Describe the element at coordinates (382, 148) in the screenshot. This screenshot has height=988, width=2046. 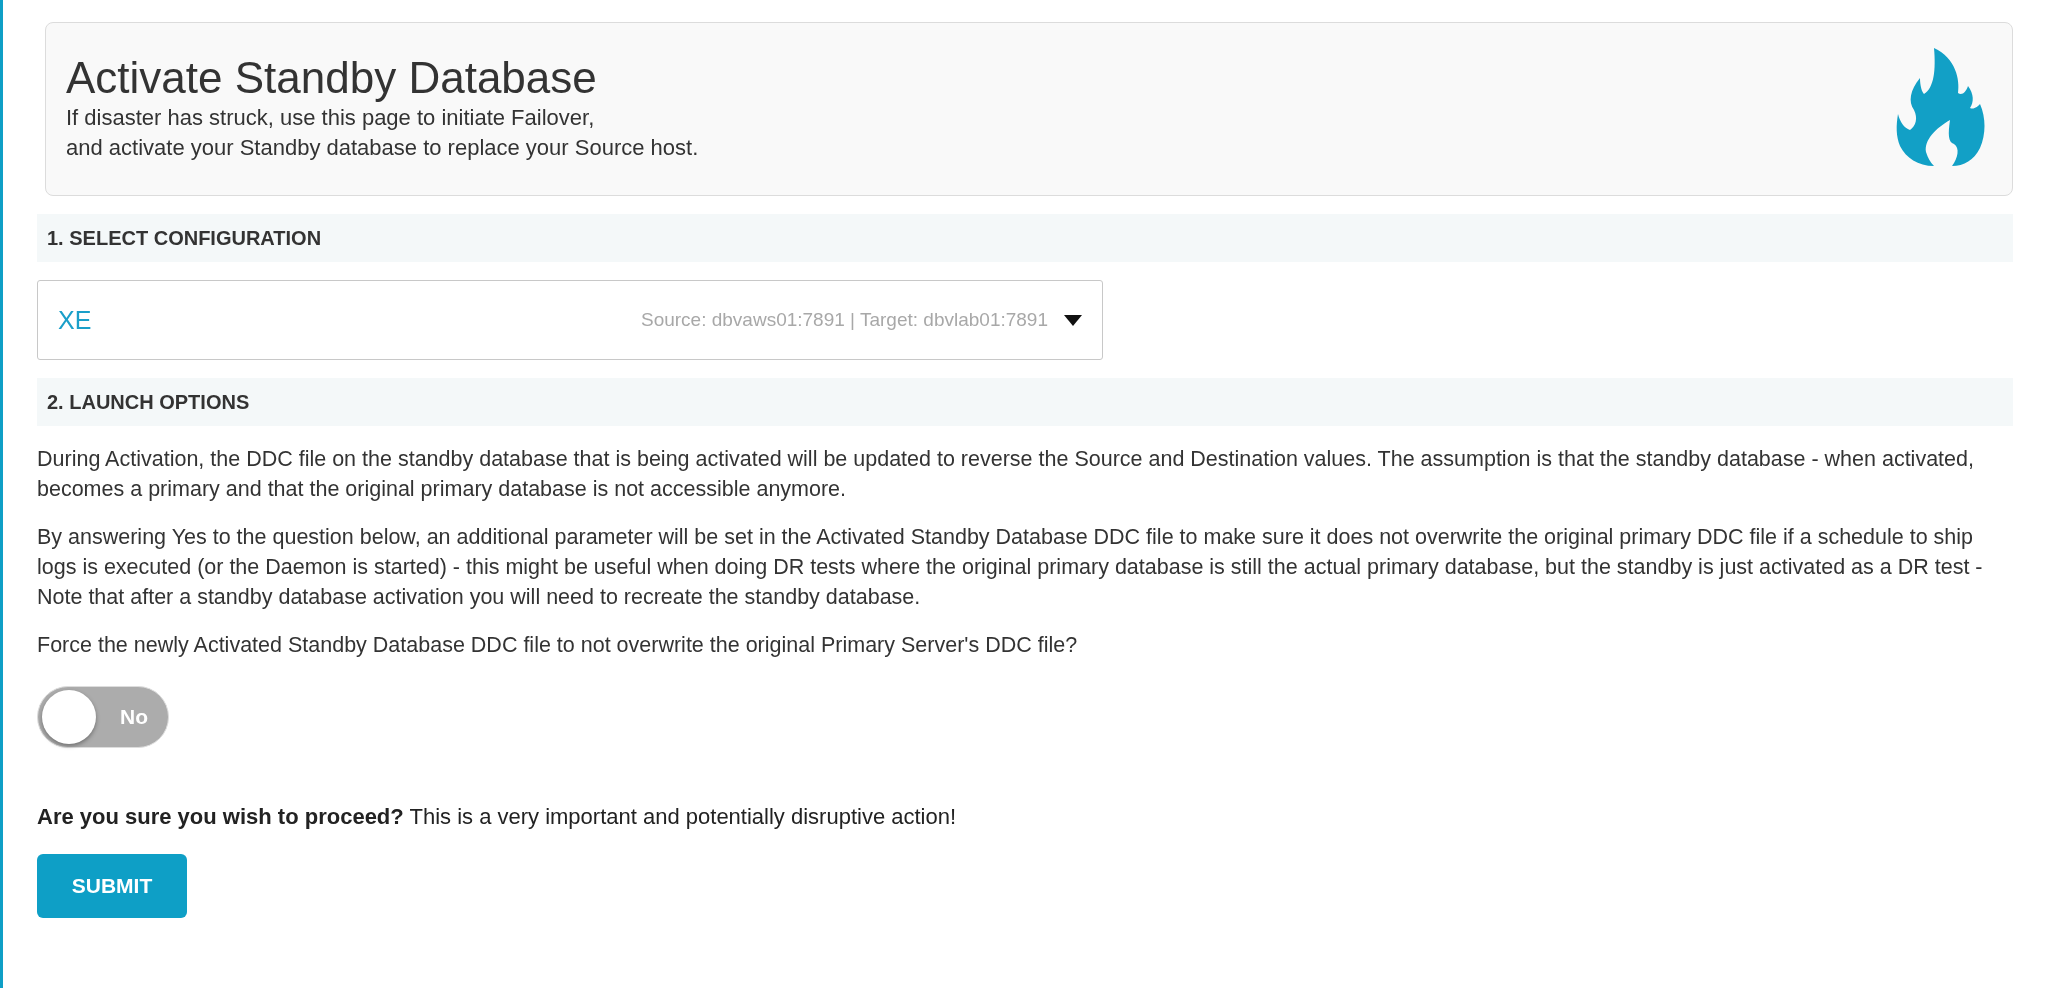
I see `page-subtitle: and activate your Standby database to replace your Source host.` at that location.